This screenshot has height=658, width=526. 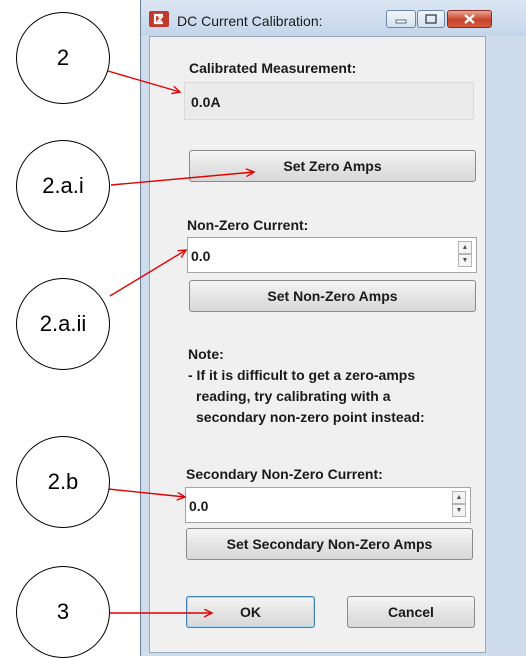 I want to click on arrow-2-a-i, so click(x=182, y=179).